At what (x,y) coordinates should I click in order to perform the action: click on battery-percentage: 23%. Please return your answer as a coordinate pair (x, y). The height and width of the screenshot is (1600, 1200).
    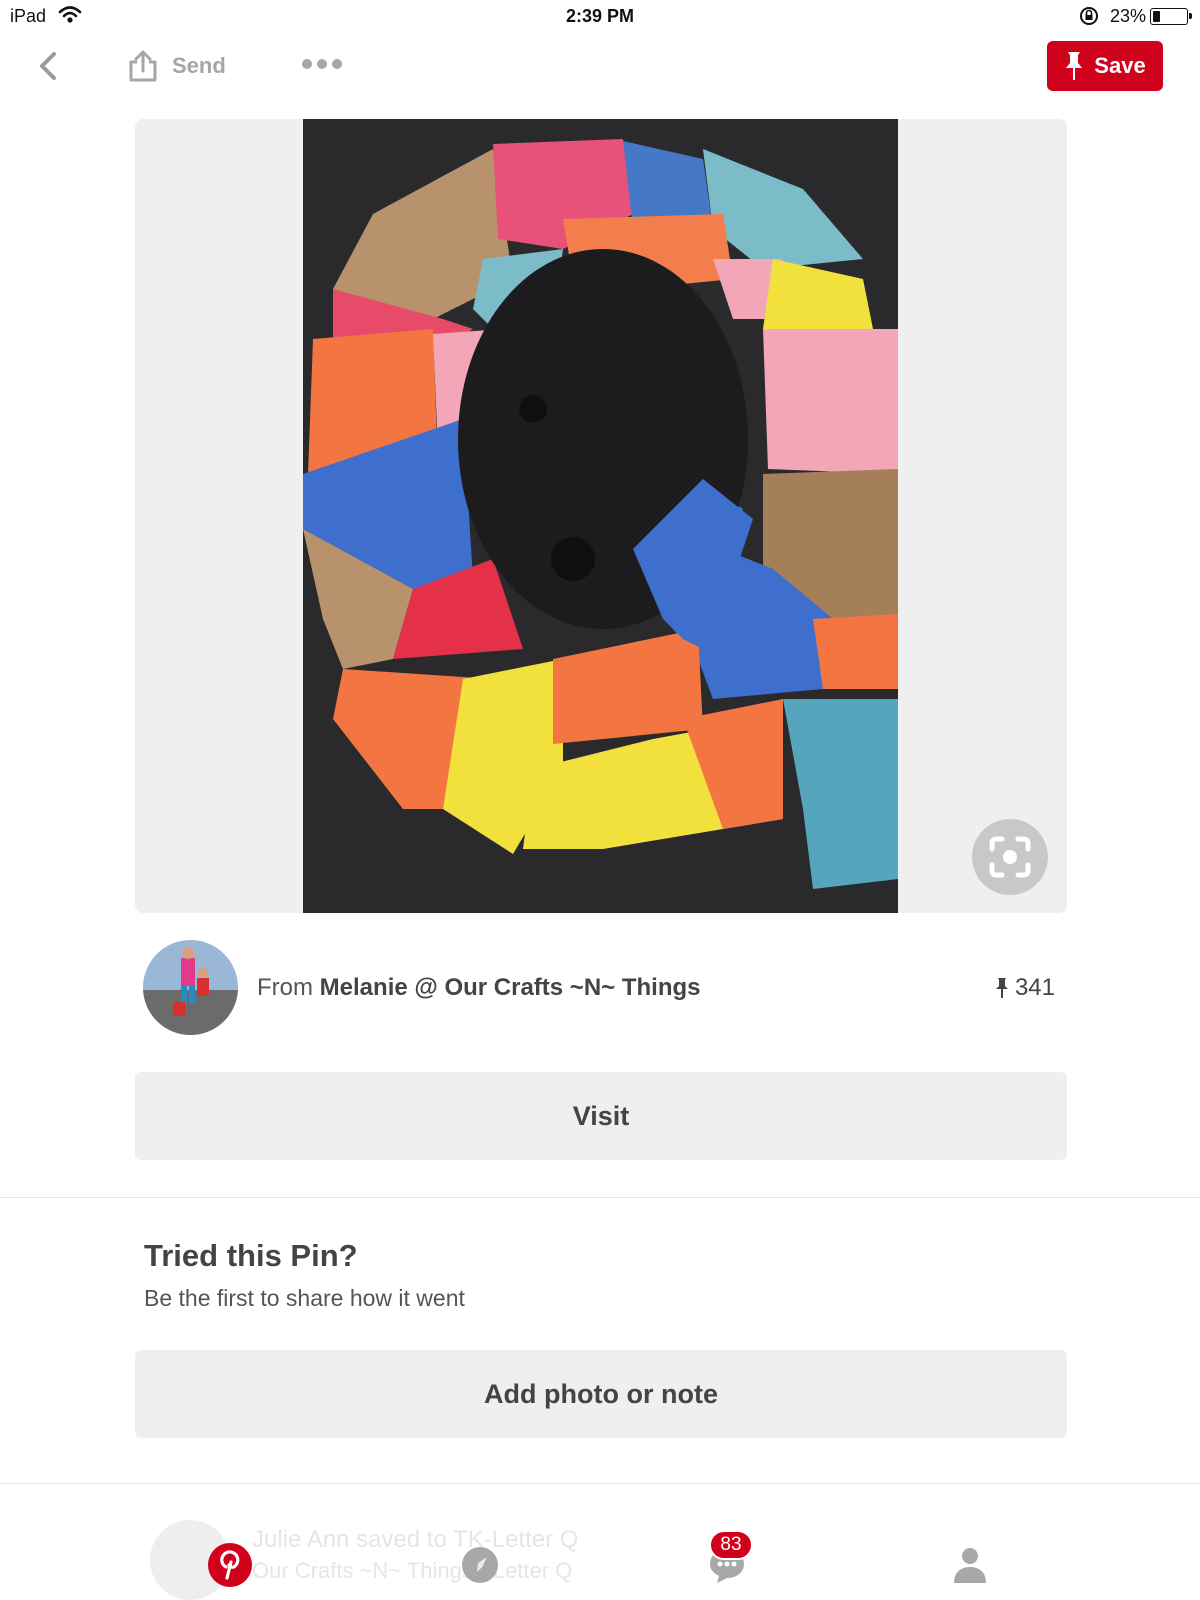
    Looking at the image, I should click on (1128, 16).